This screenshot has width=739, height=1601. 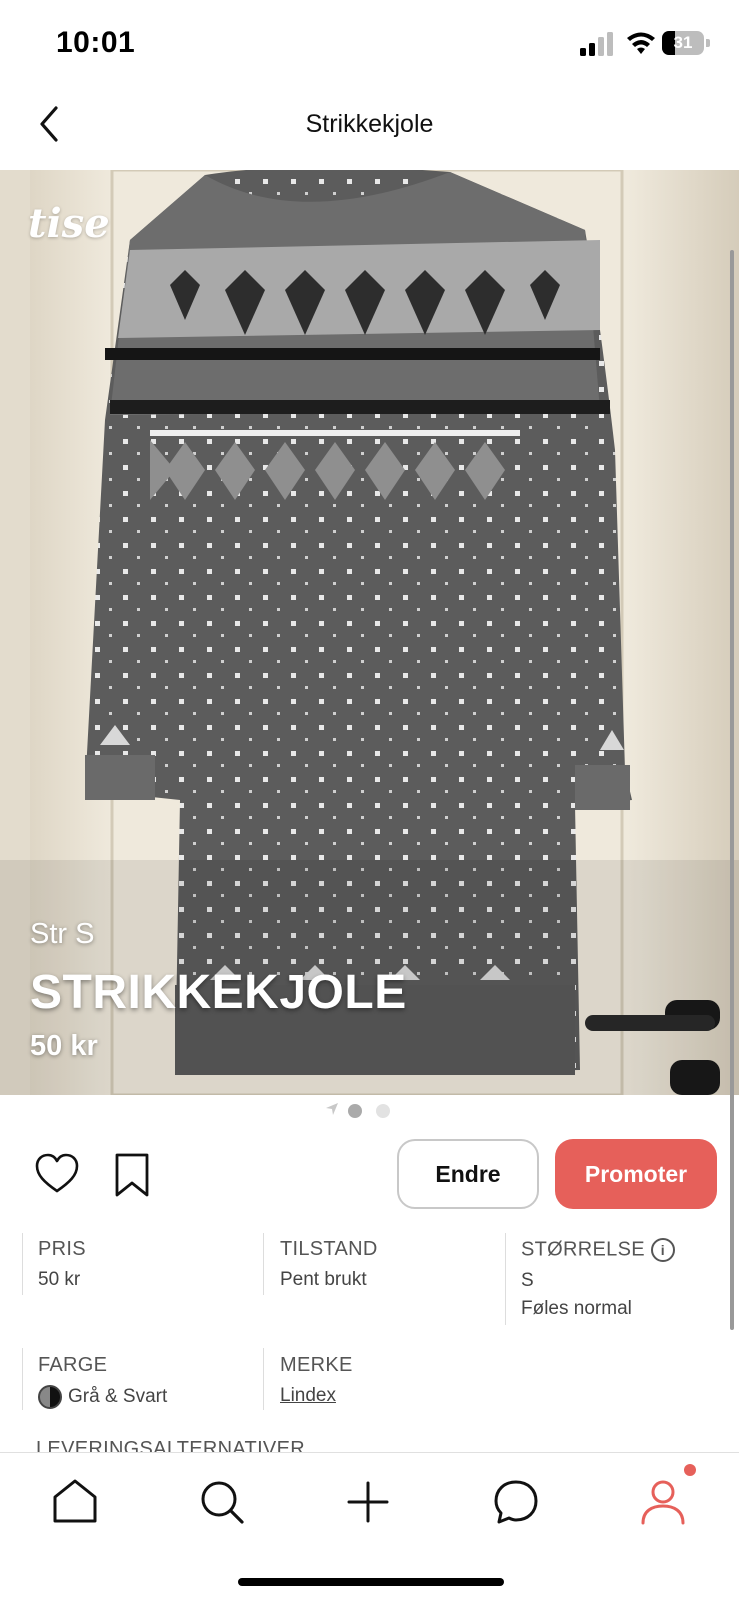 I want to click on attr-color-value: Grå & Svart, so click(x=118, y=1397).